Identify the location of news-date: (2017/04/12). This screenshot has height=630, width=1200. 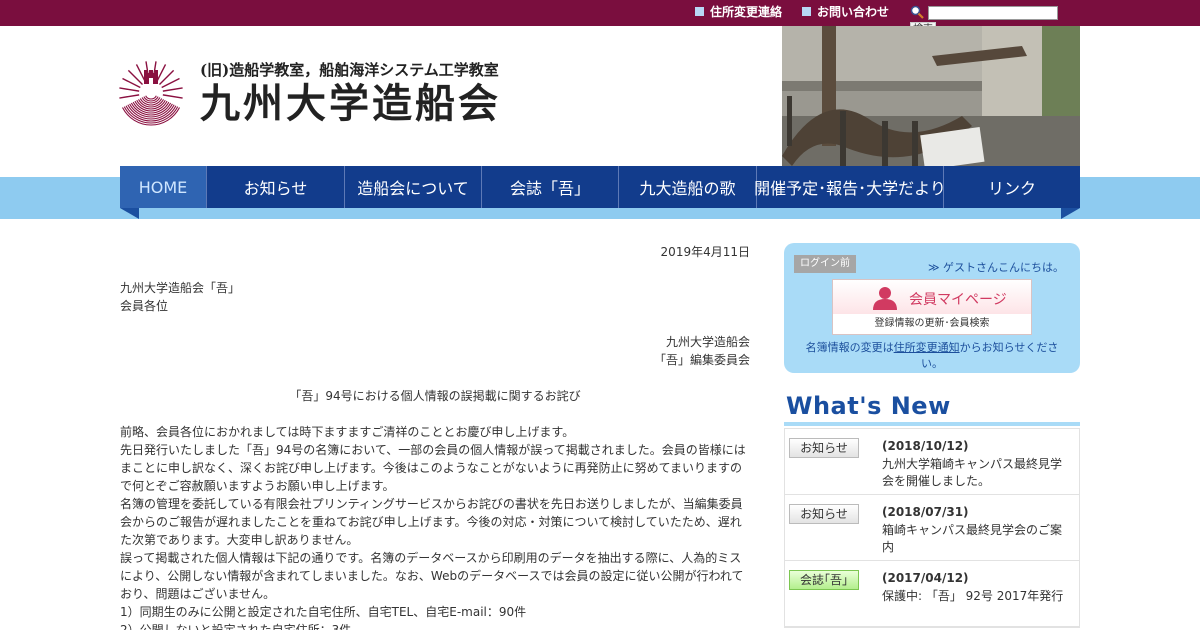
(925, 578).